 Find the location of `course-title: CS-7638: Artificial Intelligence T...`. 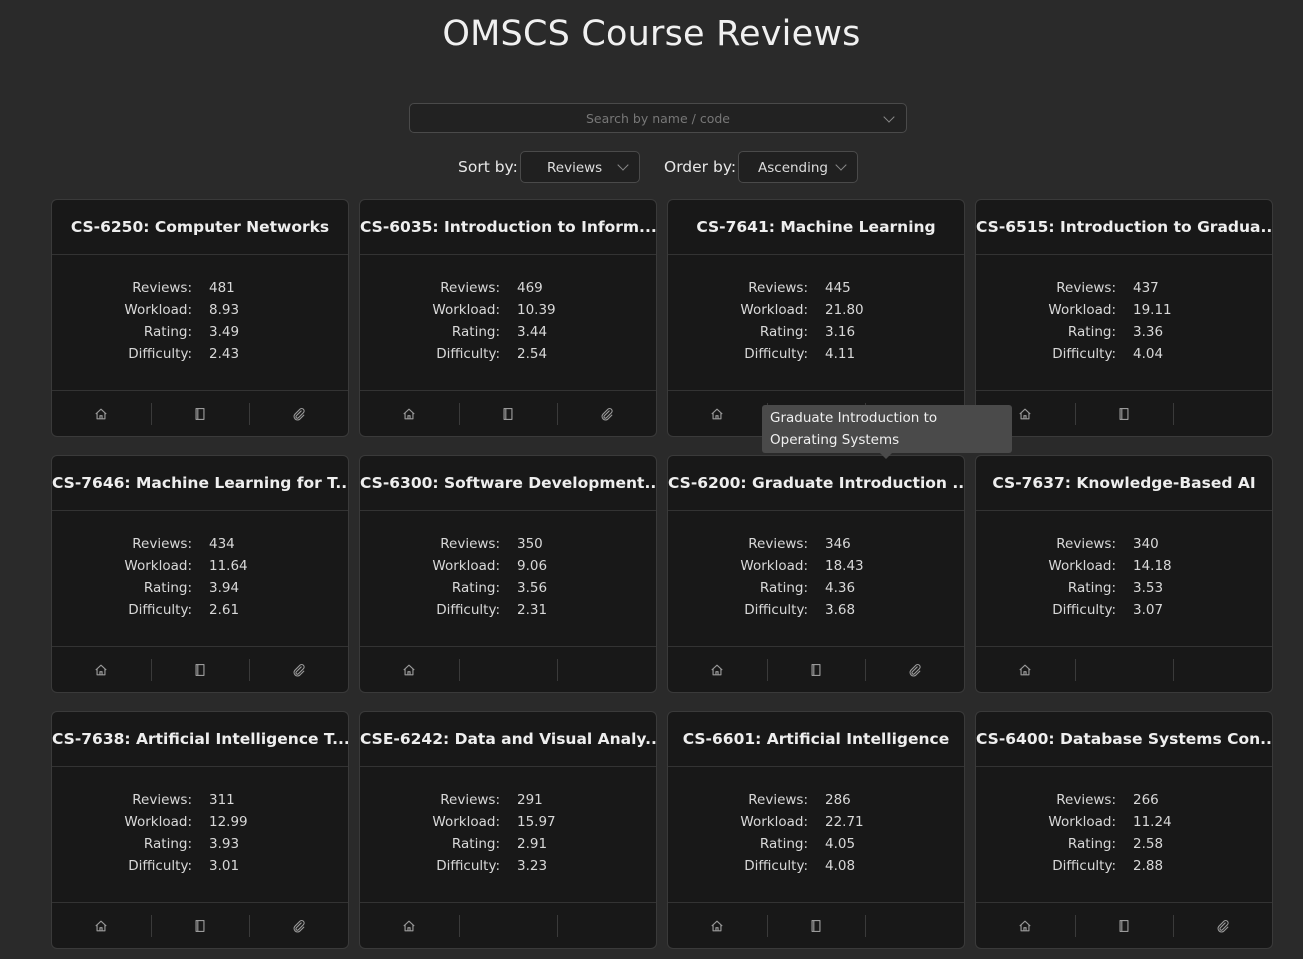

course-title: CS-7638: Artificial Intelligence T... is located at coordinates (200, 739).